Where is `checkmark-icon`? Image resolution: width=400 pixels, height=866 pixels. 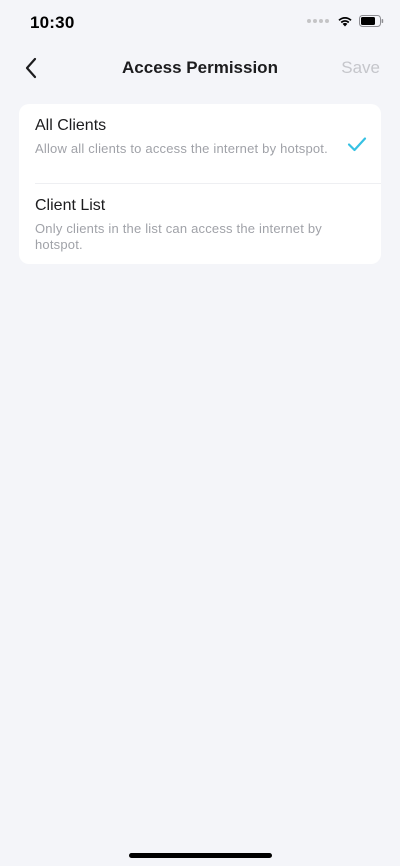 checkmark-icon is located at coordinates (357, 144).